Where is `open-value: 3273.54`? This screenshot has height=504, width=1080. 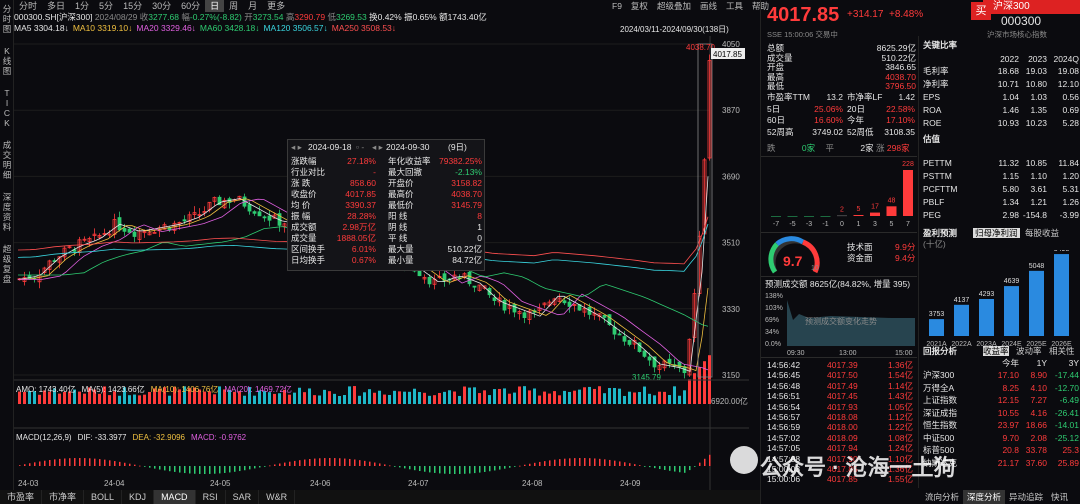 open-value: 3273.54 is located at coordinates (268, 17).